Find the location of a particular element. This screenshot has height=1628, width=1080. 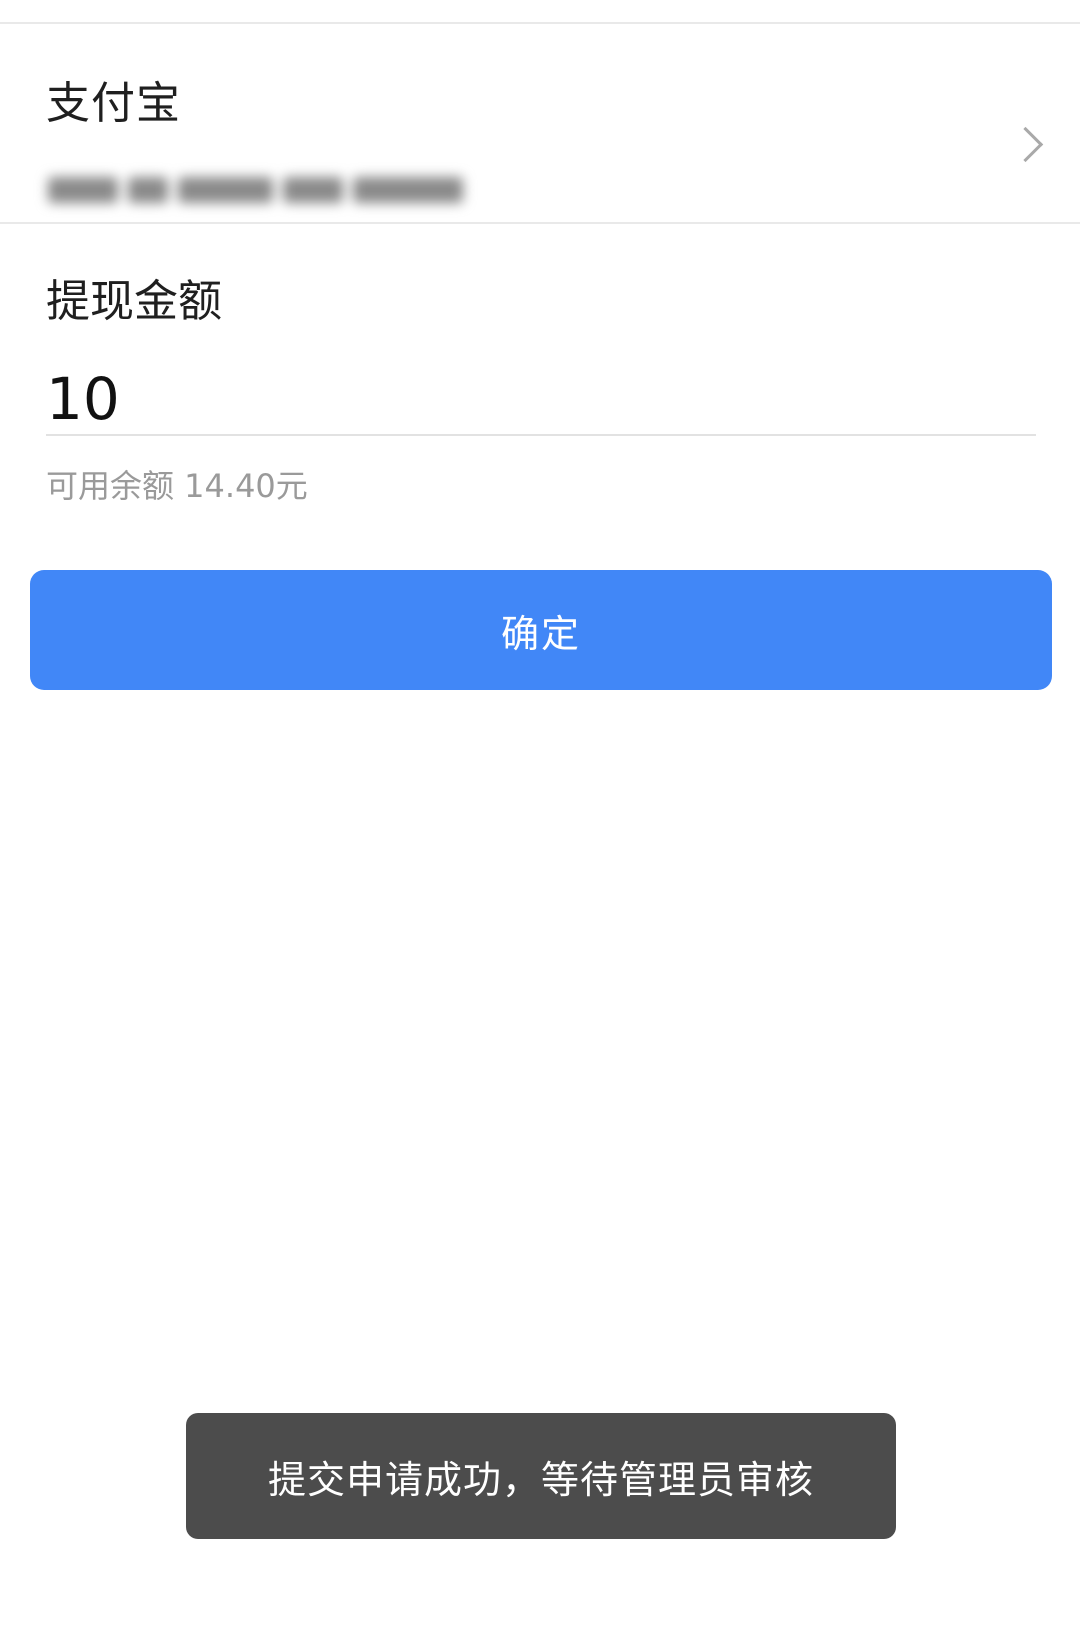

success-toast: 提交申请成功，等待管理员审核 is located at coordinates (541, 1476).